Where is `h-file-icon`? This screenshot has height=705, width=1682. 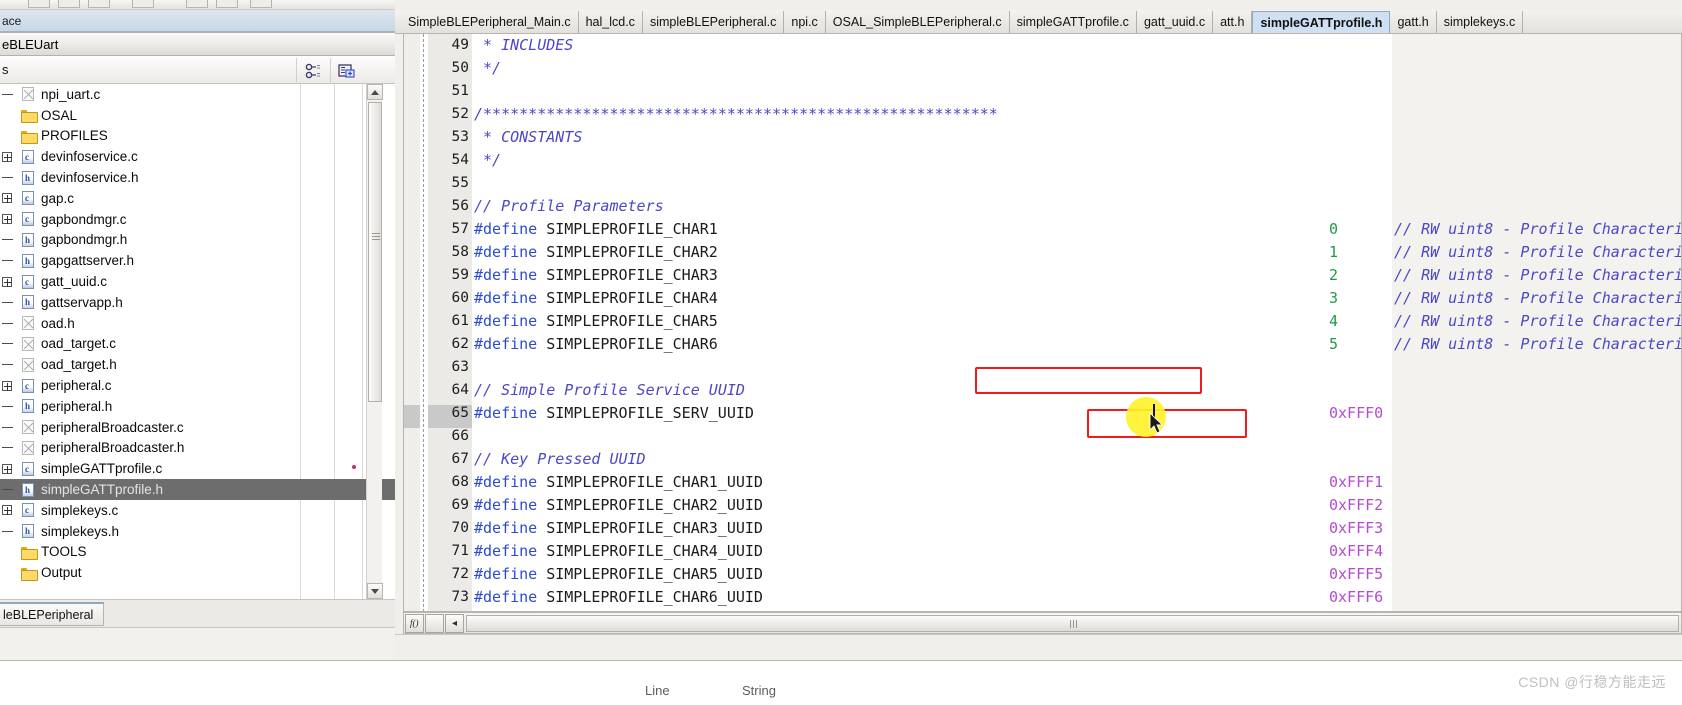
h-file-icon is located at coordinates (28, 239).